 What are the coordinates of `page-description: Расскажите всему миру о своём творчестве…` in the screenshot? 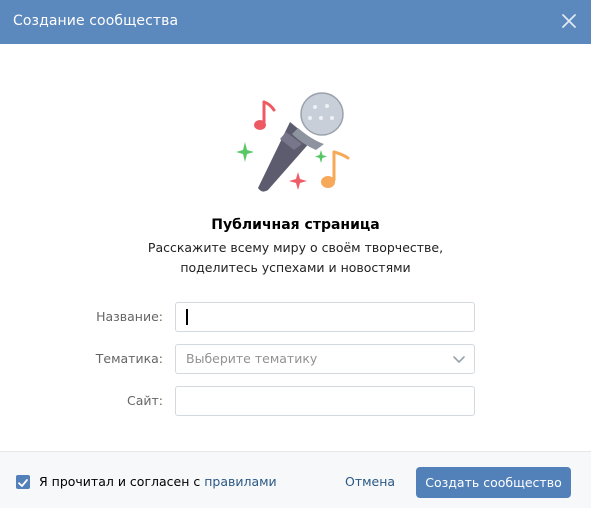 It's located at (295, 258).